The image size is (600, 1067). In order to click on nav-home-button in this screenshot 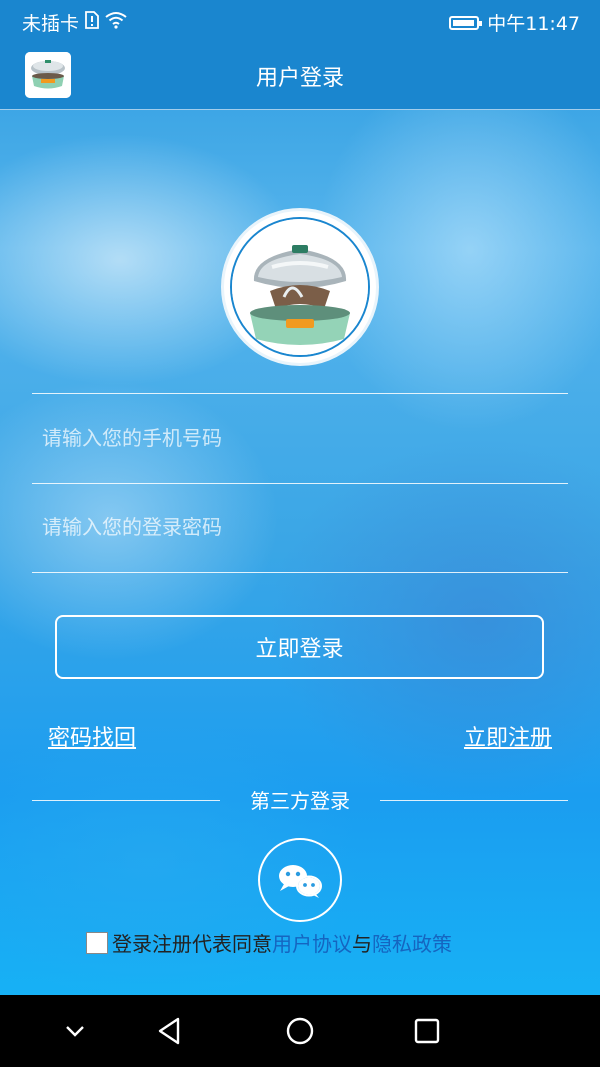, I will do `click(300, 1031)`.